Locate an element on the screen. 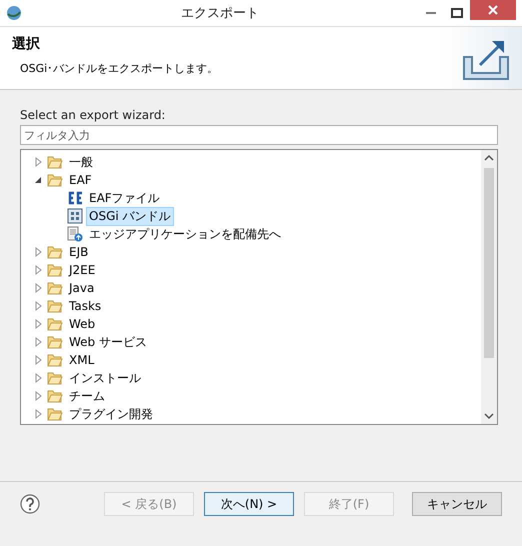  window-title: エクスポート is located at coordinates (220, 13).